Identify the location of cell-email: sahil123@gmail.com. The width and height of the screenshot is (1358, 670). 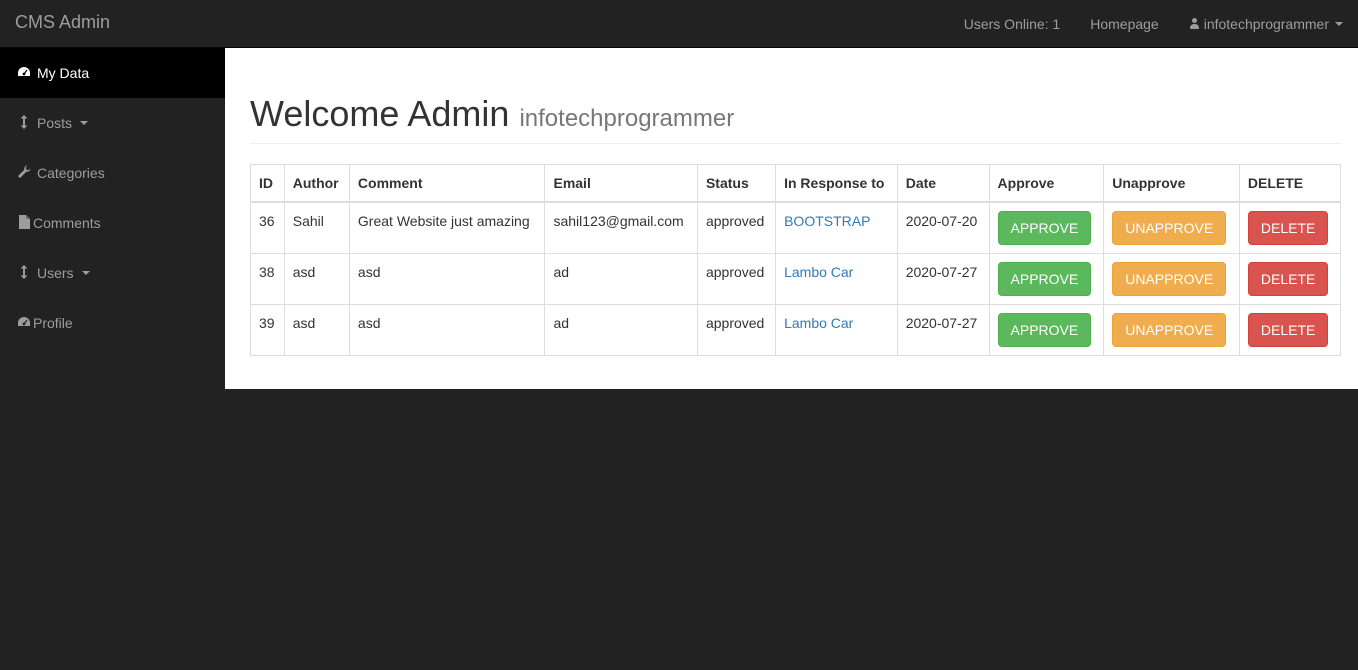
(621, 228).